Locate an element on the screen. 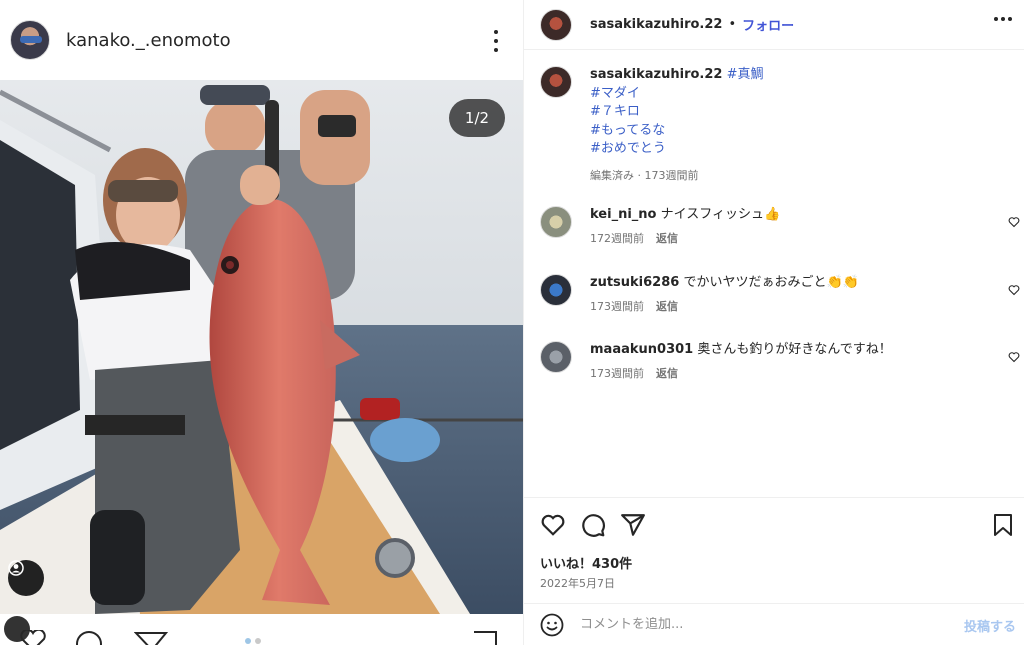  actions-divider is located at coordinates (774, 497).